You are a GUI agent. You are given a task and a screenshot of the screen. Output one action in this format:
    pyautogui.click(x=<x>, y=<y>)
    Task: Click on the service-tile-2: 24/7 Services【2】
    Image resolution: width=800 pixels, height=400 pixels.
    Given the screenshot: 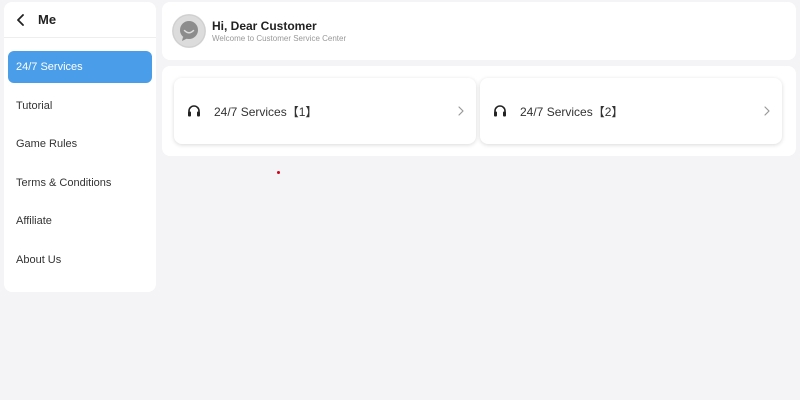 What is the action you would take?
    pyautogui.click(x=631, y=111)
    